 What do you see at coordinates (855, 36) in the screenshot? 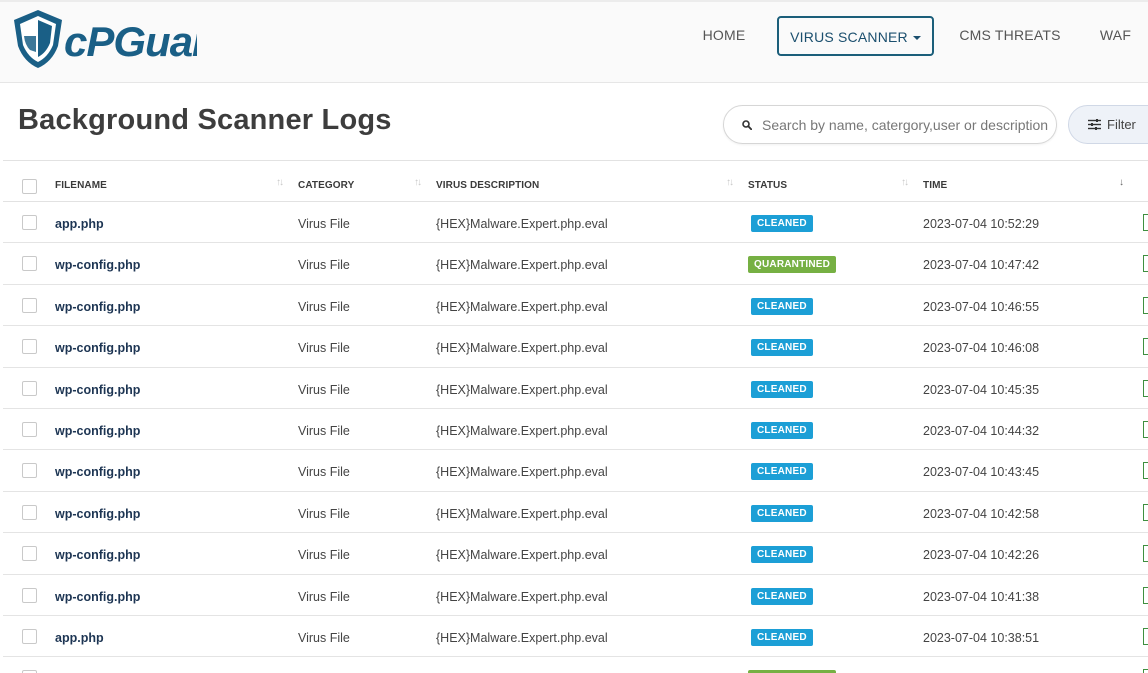
I see `nav-virus-scanner-dropdown: VIRUS SCANNER` at bounding box center [855, 36].